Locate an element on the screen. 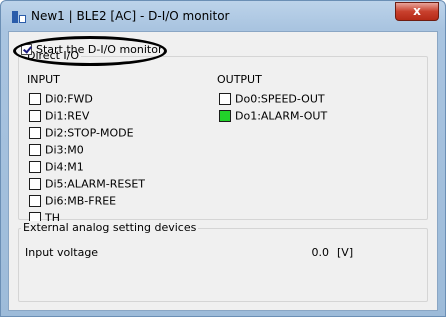 The image size is (446, 317). output-item-do1: Do1:ALARM-OUT is located at coordinates (273, 116).